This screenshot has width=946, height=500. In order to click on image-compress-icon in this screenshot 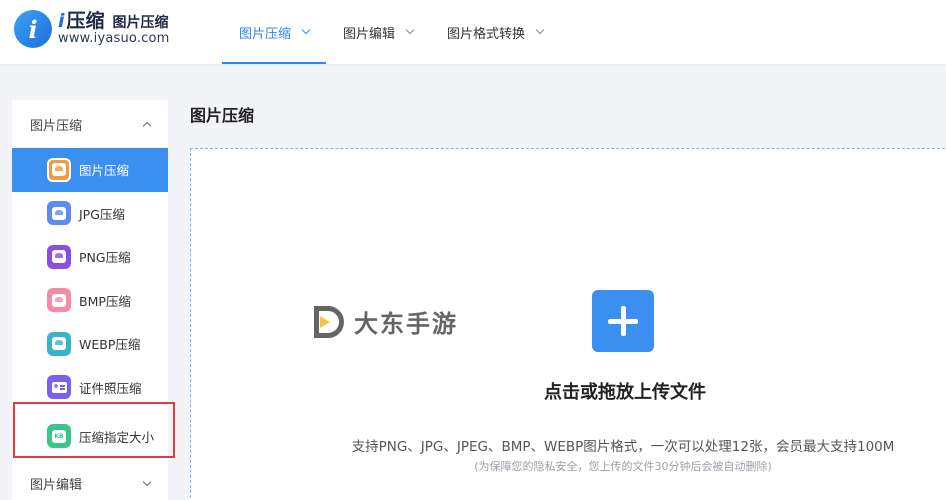, I will do `click(59, 169)`.